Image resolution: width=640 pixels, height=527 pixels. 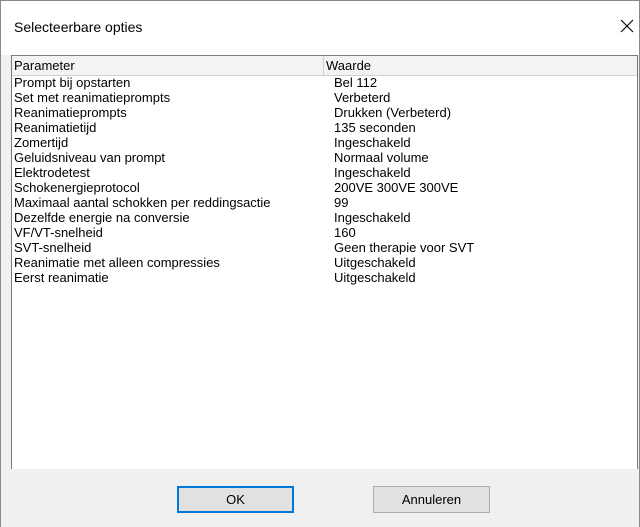 I want to click on list-item: Geluidsniveau van prompt Normaal volume, so click(x=324, y=157).